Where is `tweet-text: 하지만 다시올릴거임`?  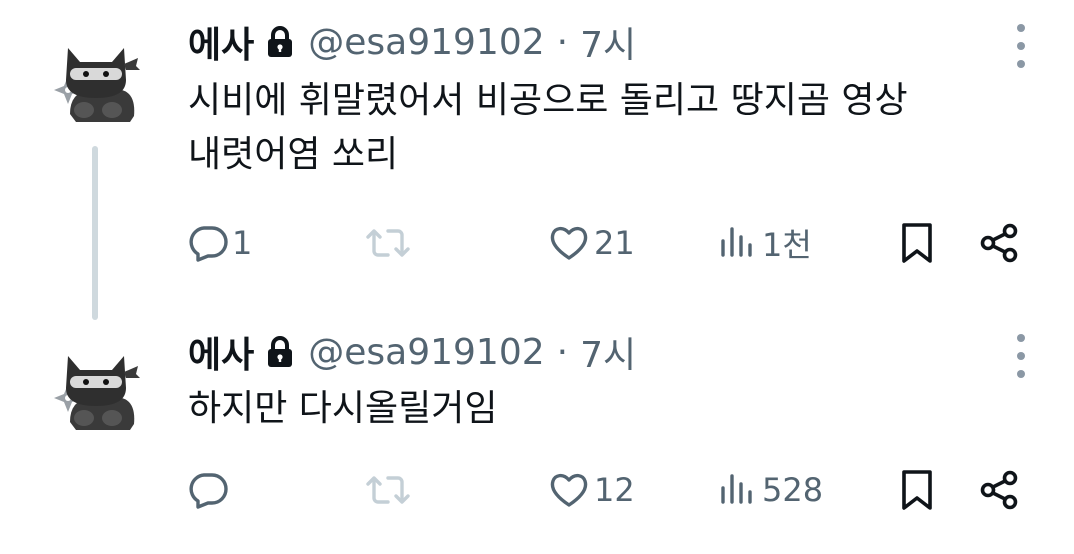
tweet-text: 하지만 다시올릴거임 is located at coordinates (618, 409).